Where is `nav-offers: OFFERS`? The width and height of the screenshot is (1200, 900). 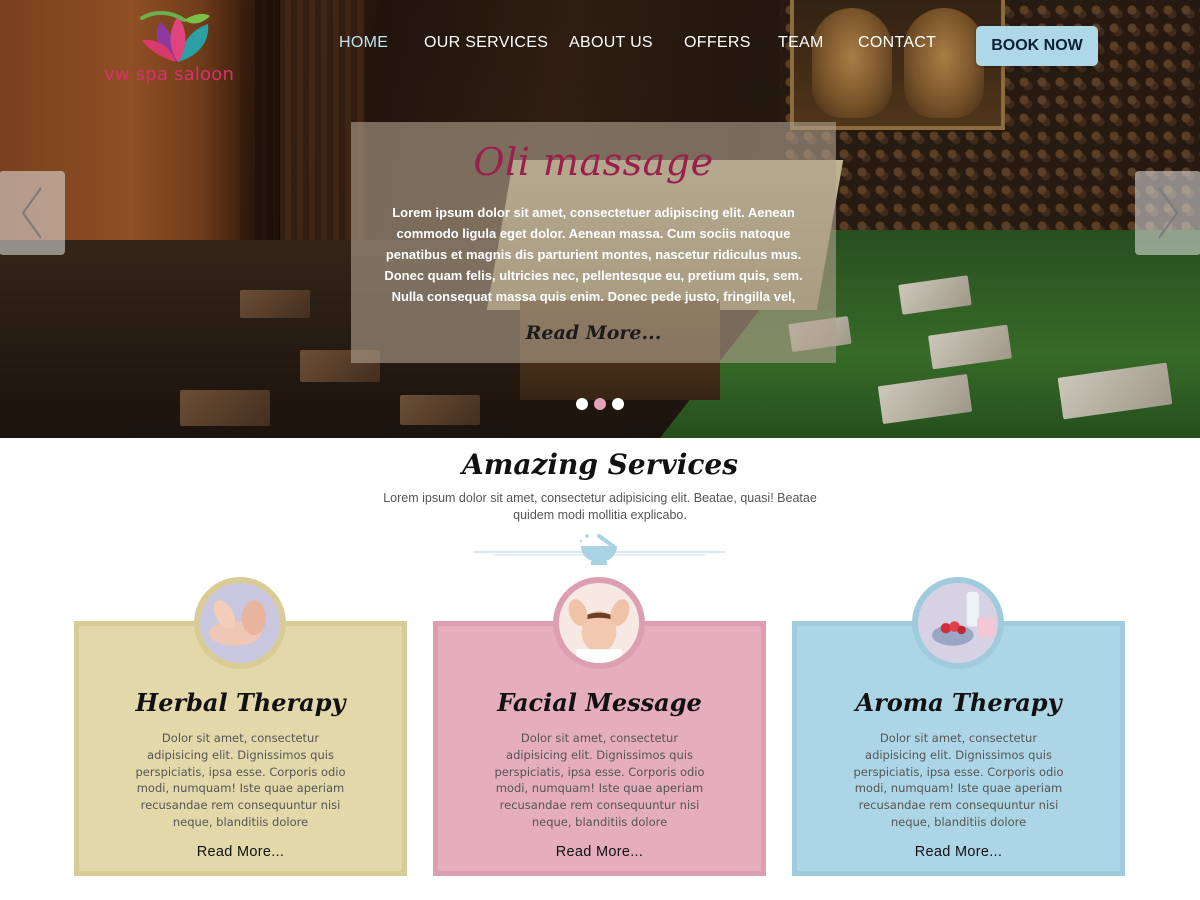 nav-offers: OFFERS is located at coordinates (717, 43).